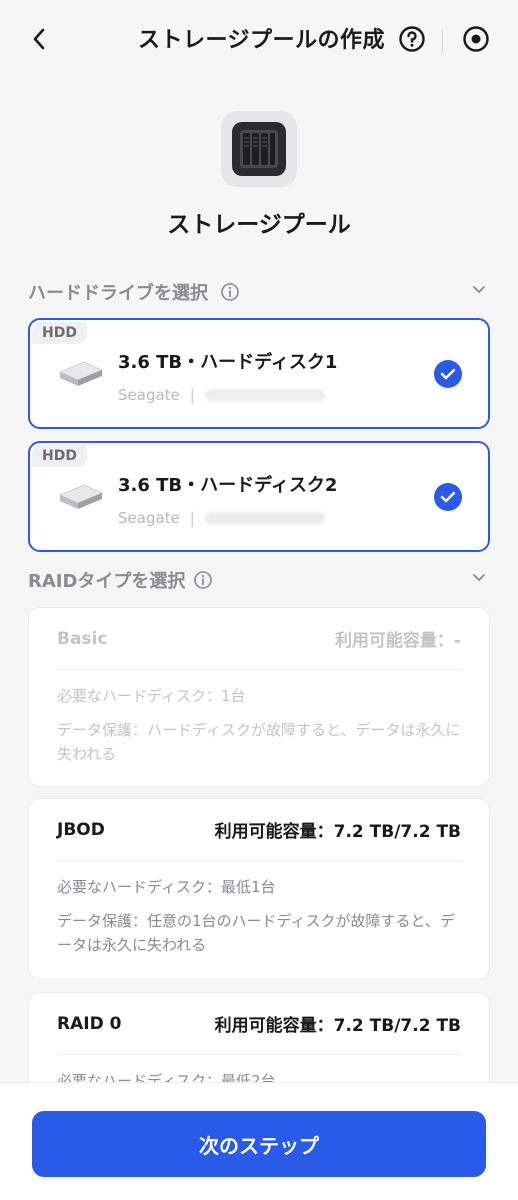 The height and width of the screenshot is (1200, 518). I want to click on chevron-left-icon, so click(39, 39).